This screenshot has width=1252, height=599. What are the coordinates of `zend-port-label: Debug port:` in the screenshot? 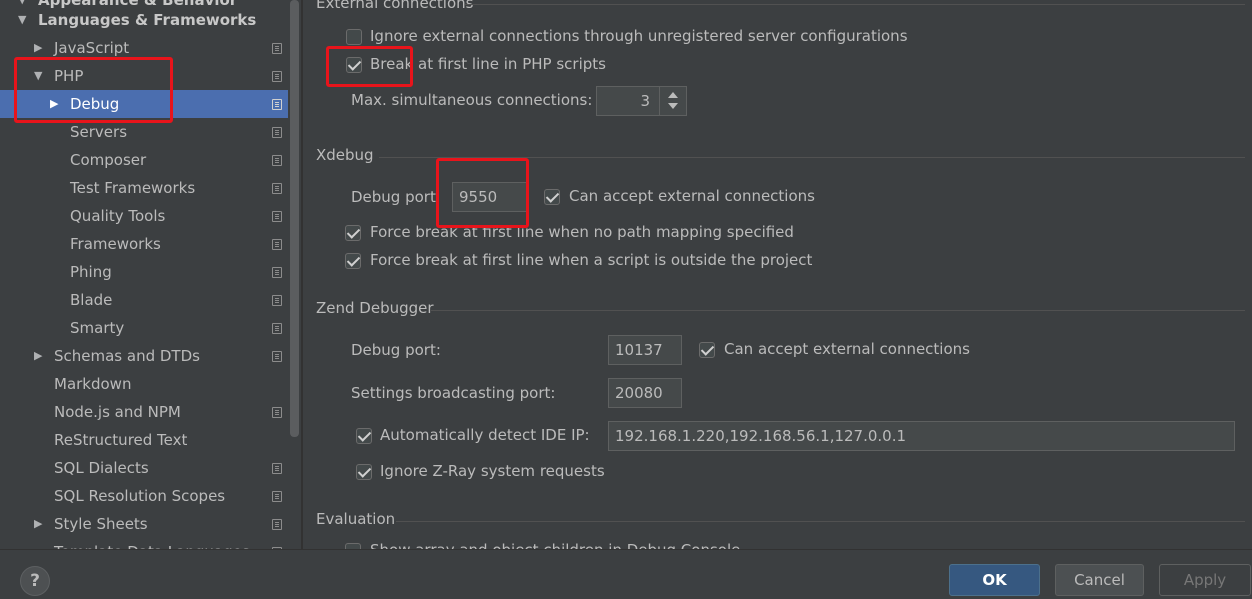 It's located at (396, 350).